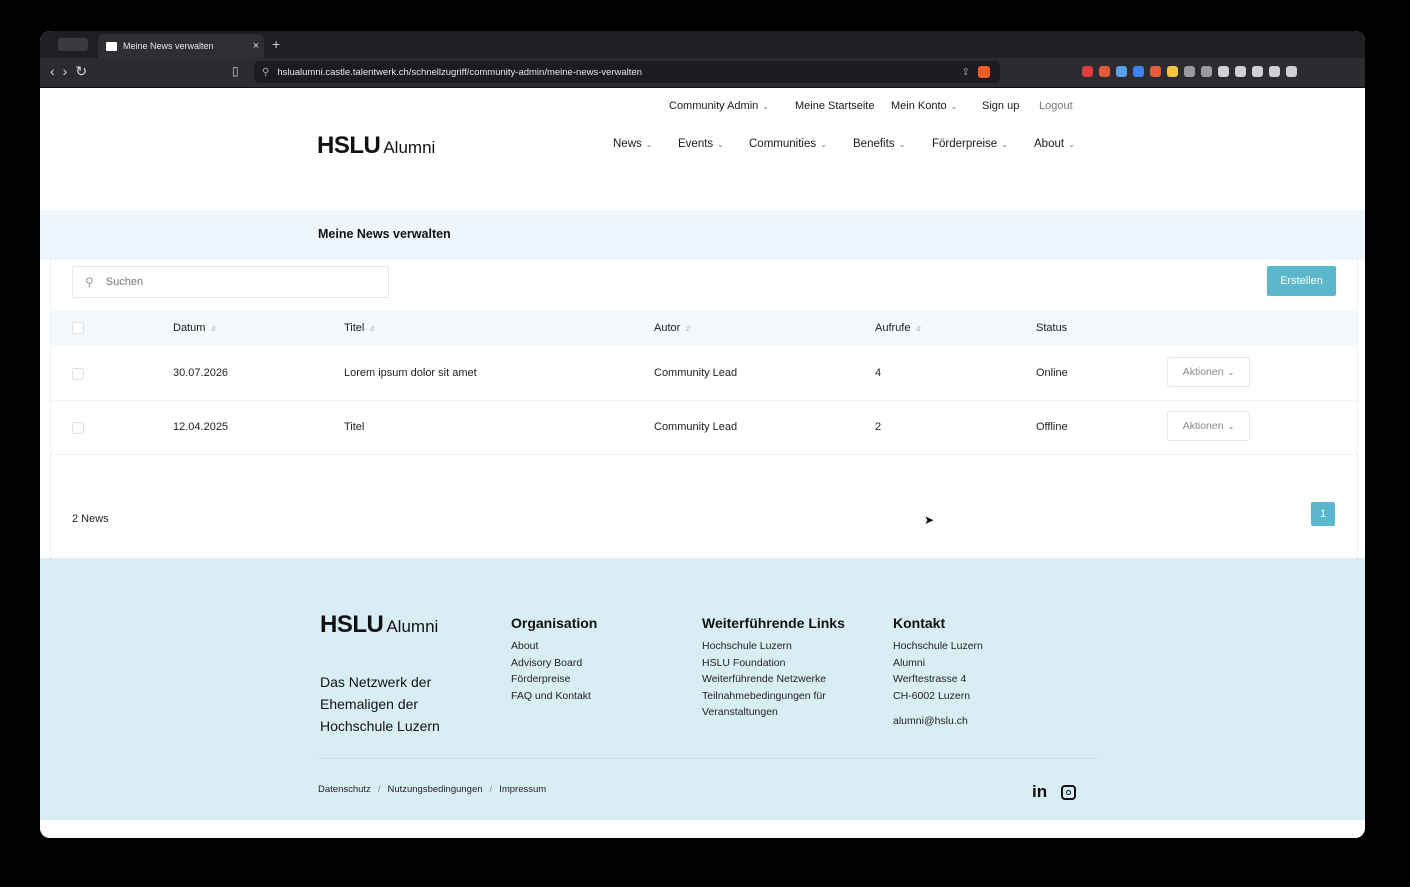 The height and width of the screenshot is (887, 1410). Describe the element at coordinates (773, 679) in the screenshot. I see `footer-link: Weiterführende Netzwerke` at that location.